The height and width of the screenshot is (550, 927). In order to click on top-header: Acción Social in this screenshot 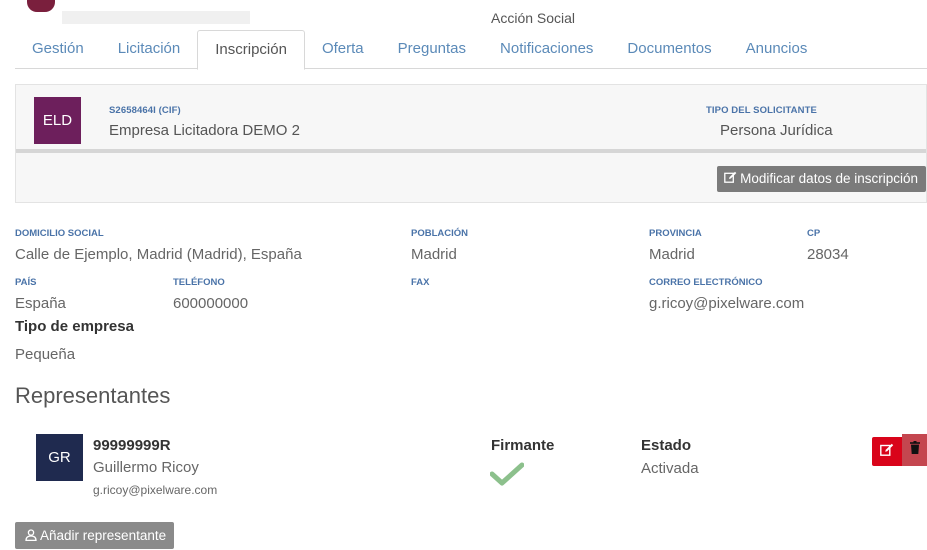, I will do `click(463, 15)`.